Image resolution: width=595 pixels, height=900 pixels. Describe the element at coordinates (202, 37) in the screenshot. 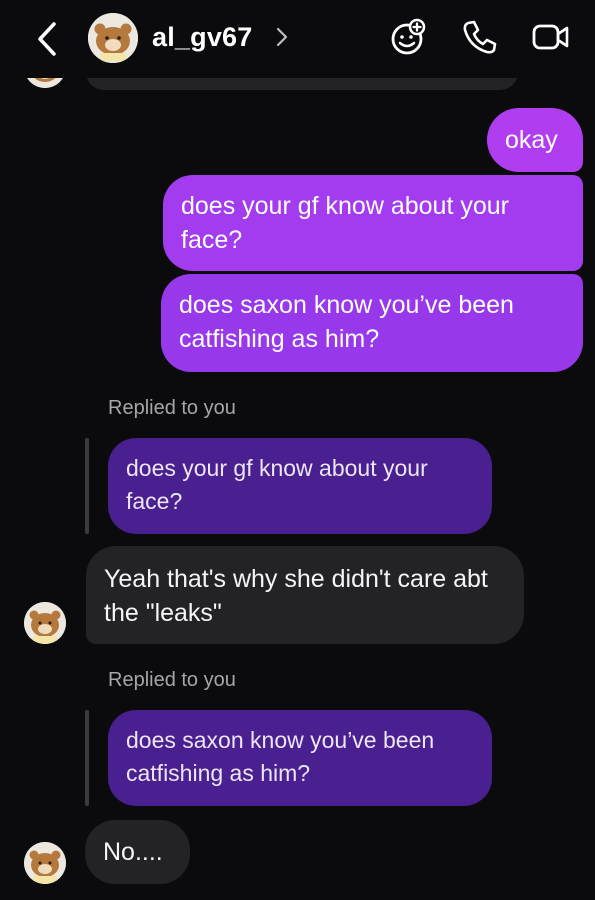

I see `contact-username: al_gv67` at that location.